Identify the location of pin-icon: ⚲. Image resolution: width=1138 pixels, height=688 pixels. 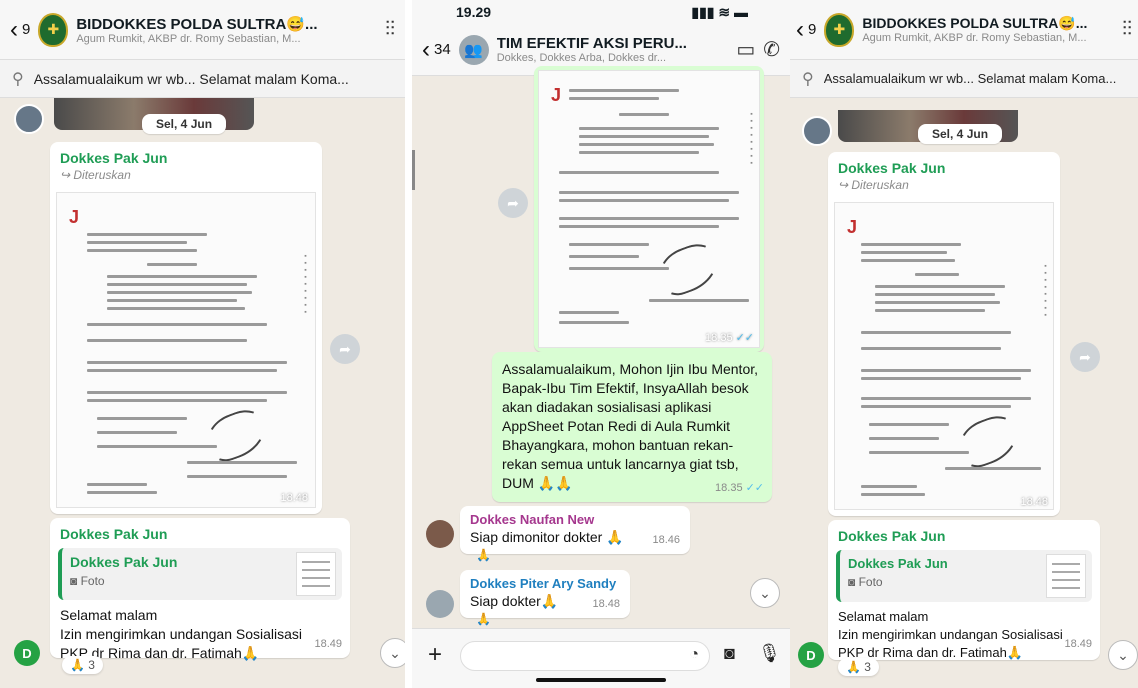
(808, 79).